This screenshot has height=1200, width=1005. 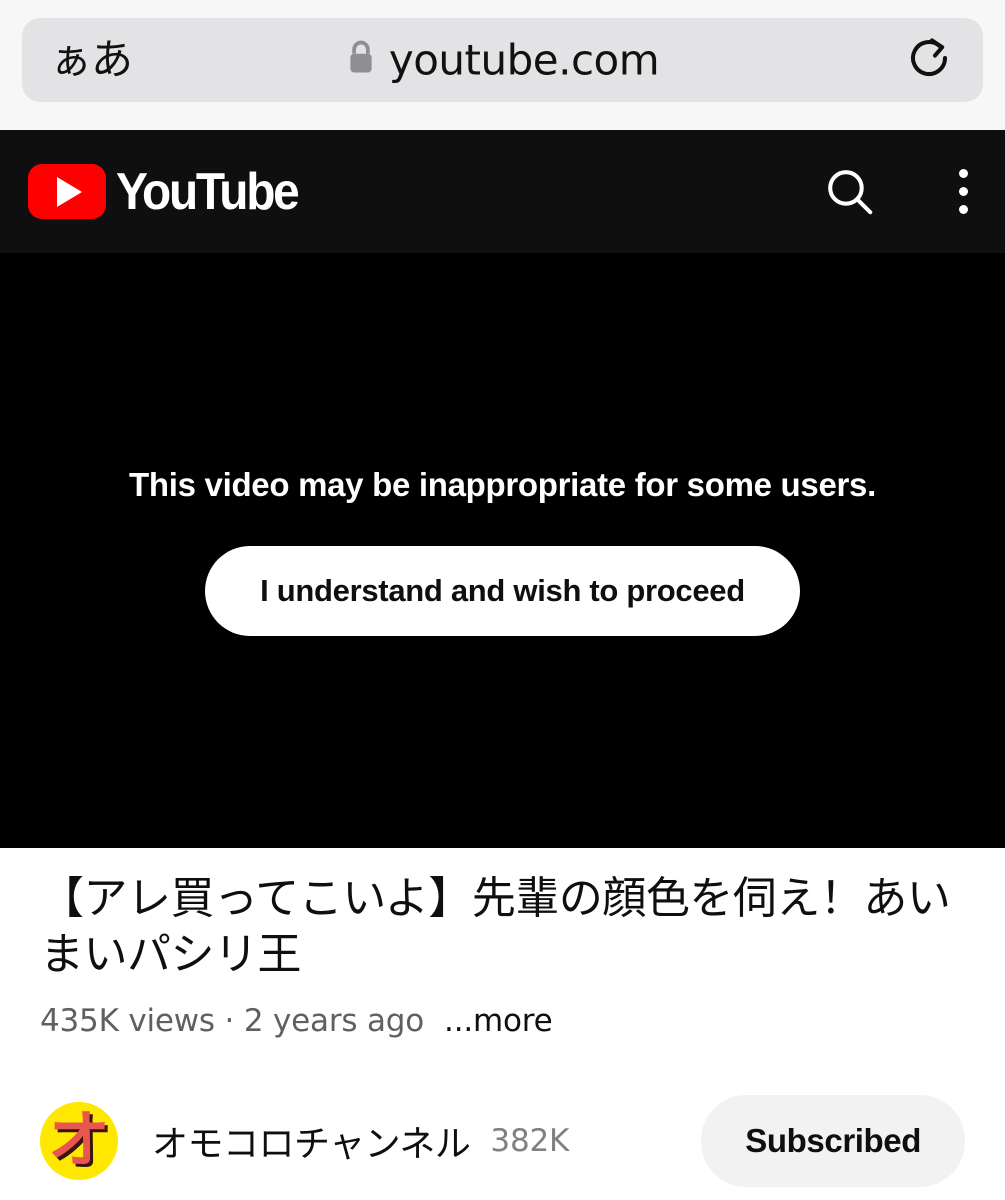 I want to click on channel-name: オモコロチャンネル, so click(x=311, y=1141).